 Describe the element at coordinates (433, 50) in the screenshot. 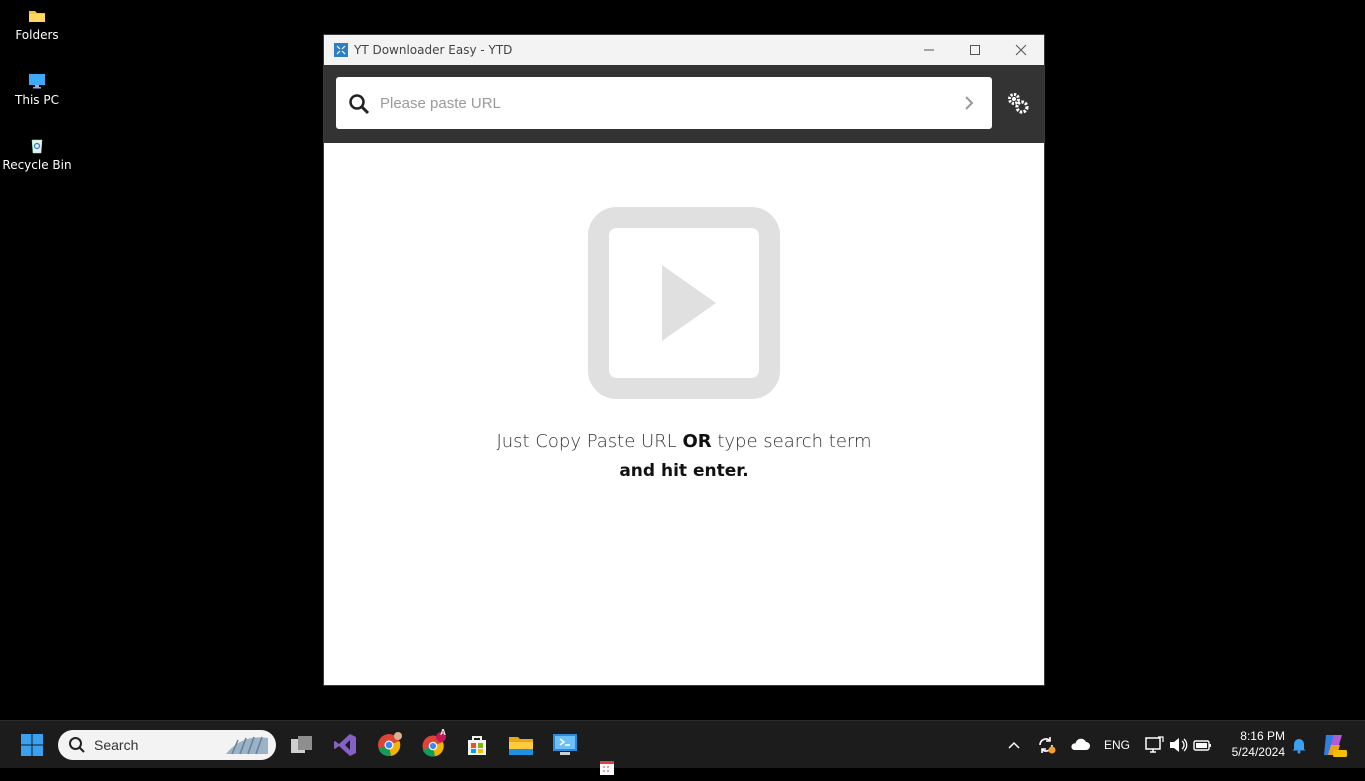

I see `window-title: YT Downloader Easy - YTD` at that location.